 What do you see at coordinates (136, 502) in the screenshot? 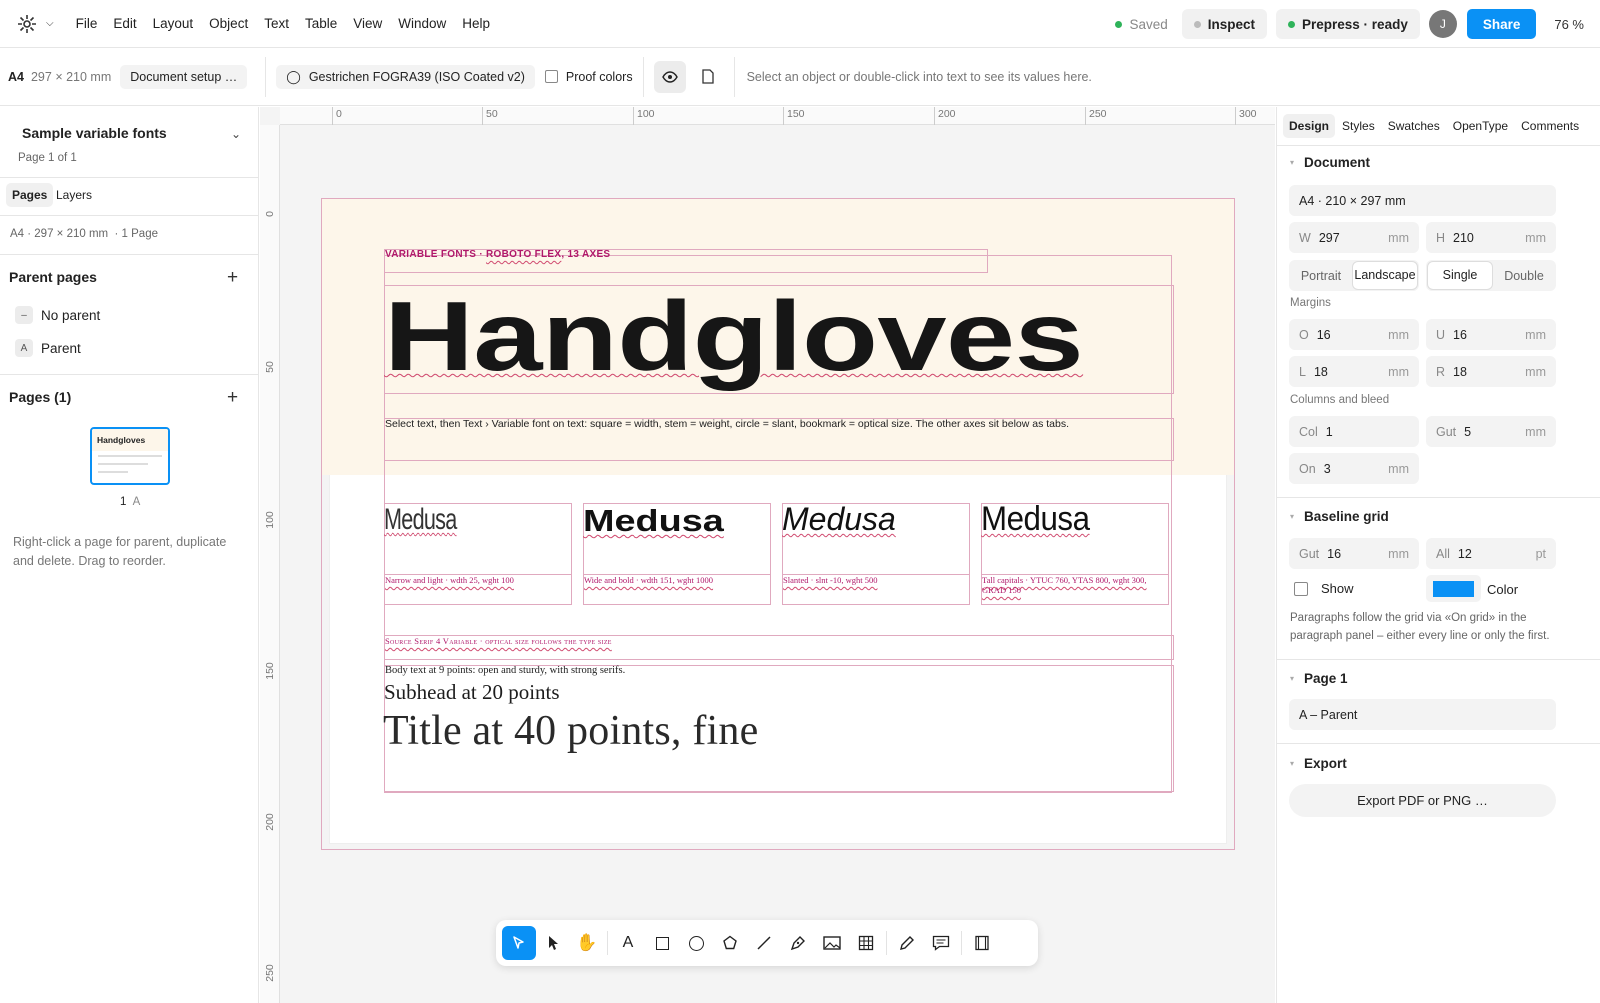
I see `thumb-parent: A` at bounding box center [136, 502].